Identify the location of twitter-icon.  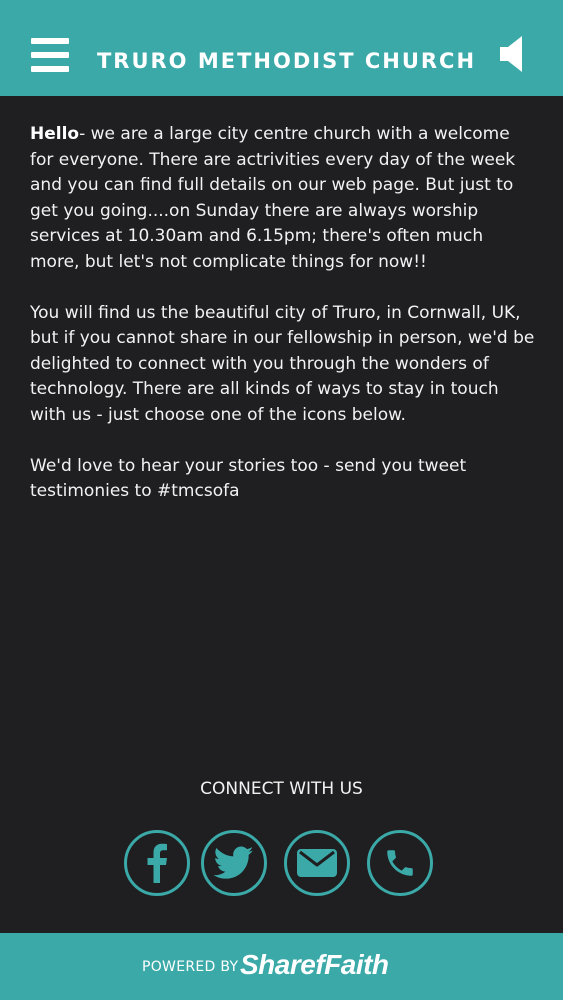
(234, 862).